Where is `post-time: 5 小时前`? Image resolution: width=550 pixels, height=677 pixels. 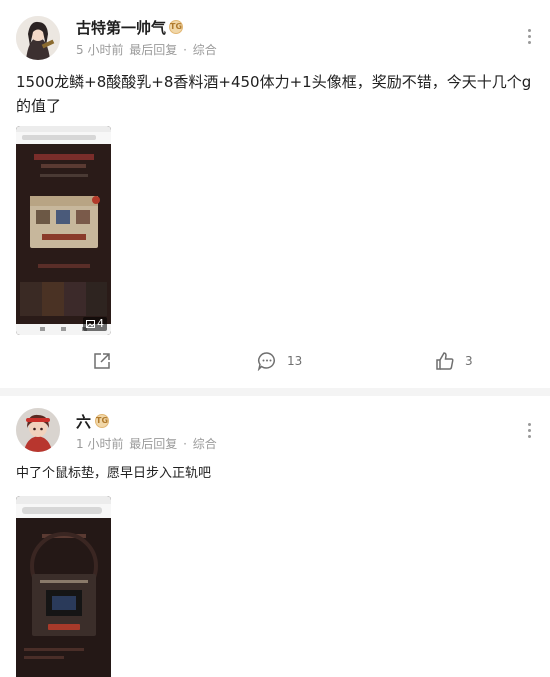
post-time: 5 小时前 is located at coordinates (100, 50).